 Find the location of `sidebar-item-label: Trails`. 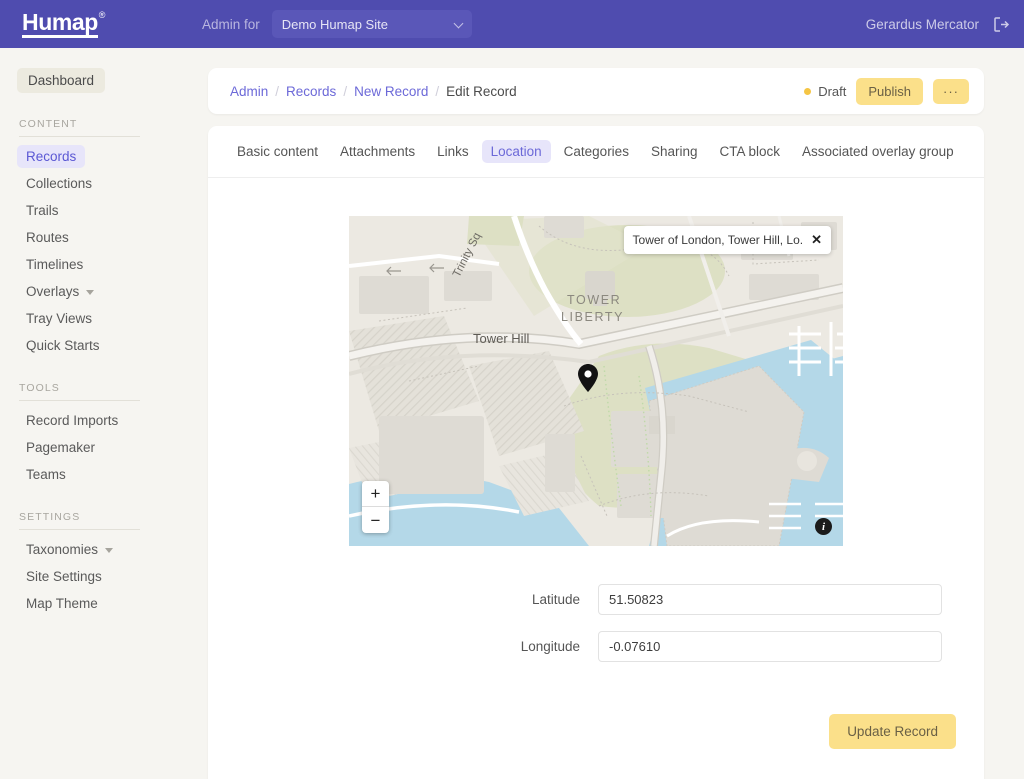

sidebar-item-label: Trails is located at coordinates (42, 210).